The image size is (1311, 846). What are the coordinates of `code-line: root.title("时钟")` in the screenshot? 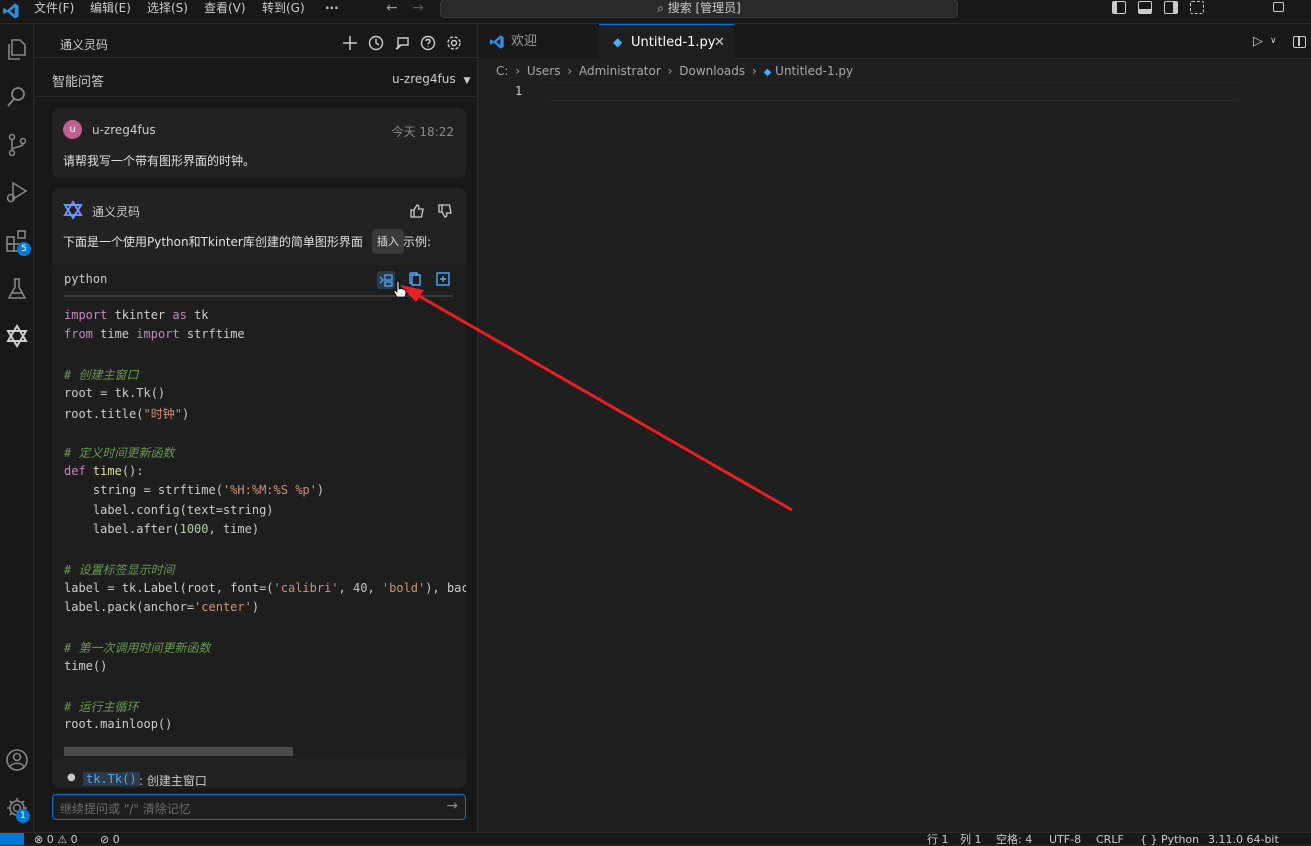 It's located at (127, 414).